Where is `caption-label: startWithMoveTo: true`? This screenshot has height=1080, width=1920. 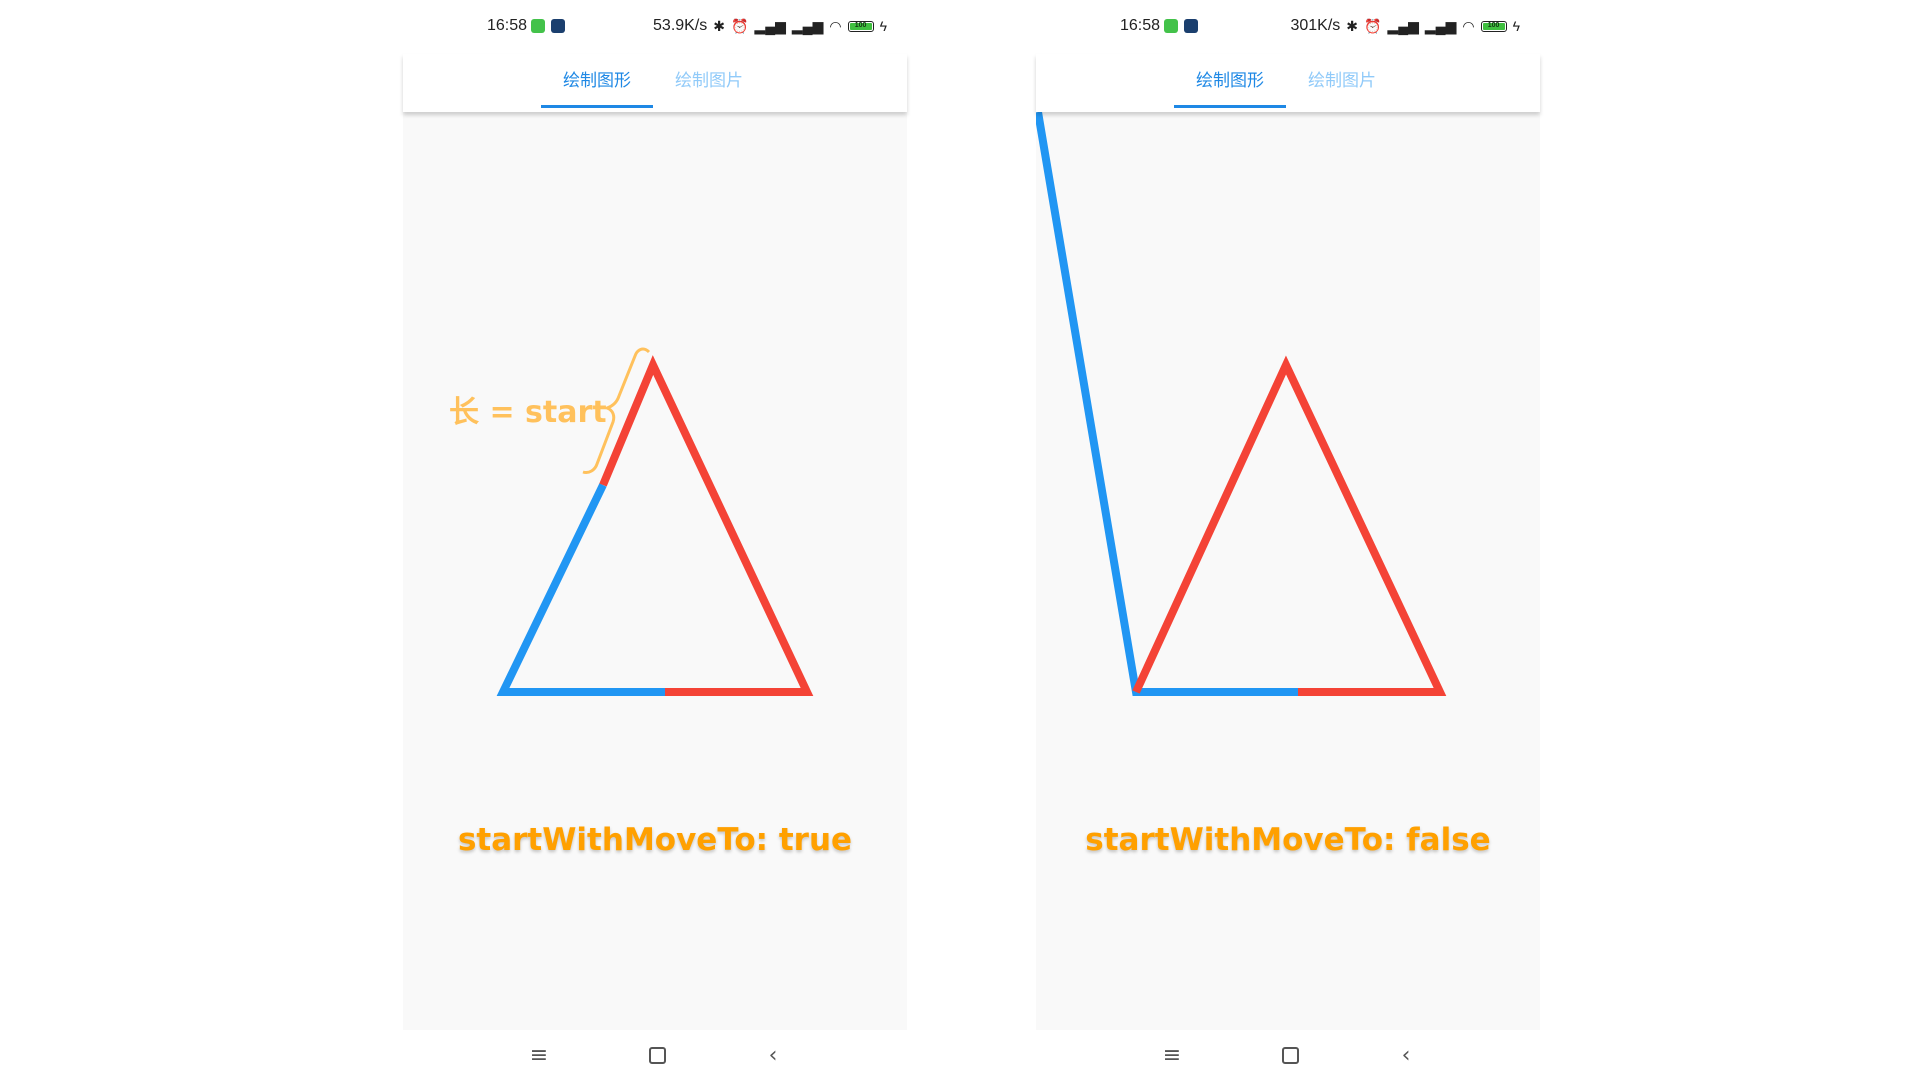 caption-label: startWithMoveTo: true is located at coordinates (655, 840).